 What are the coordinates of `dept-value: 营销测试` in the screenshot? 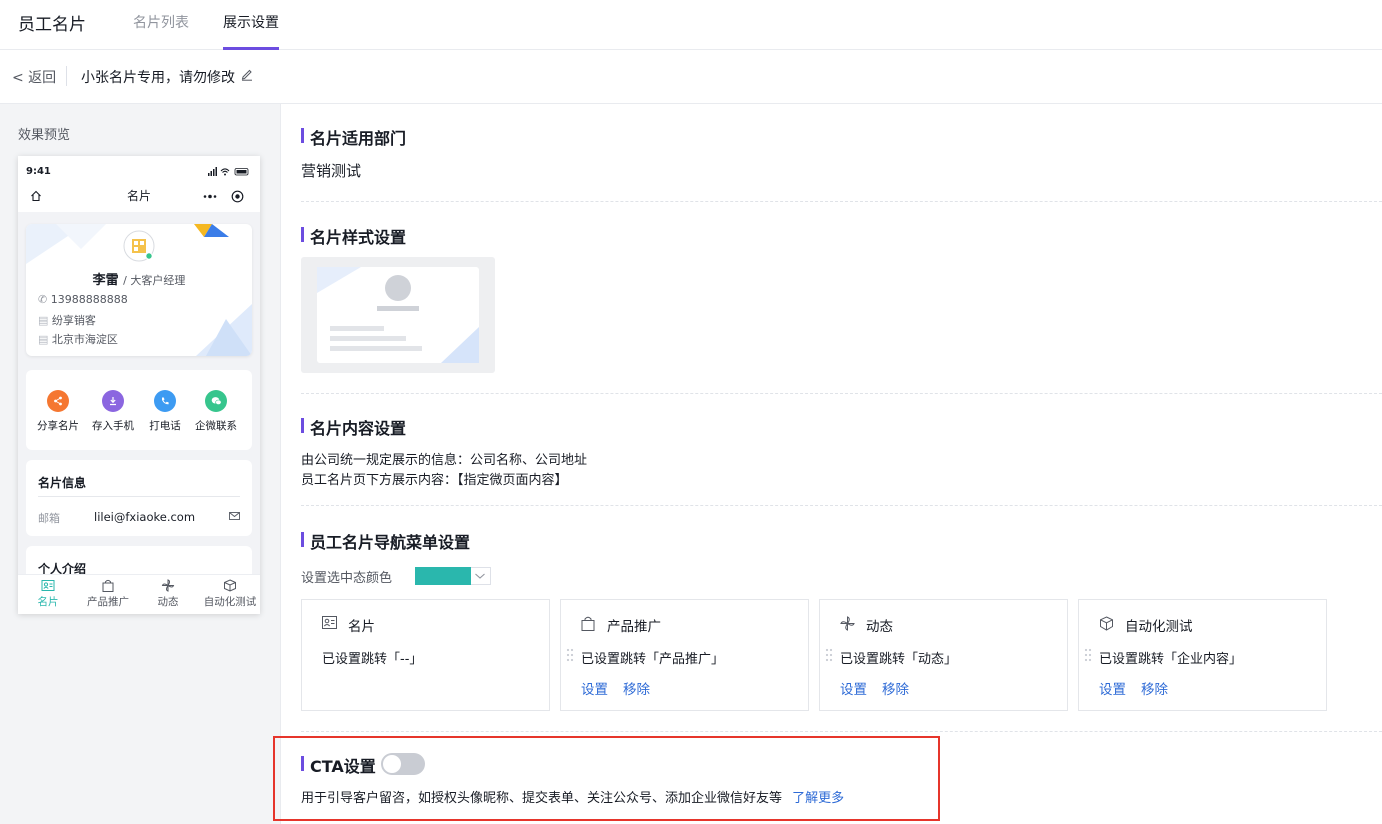 It's located at (331, 171).